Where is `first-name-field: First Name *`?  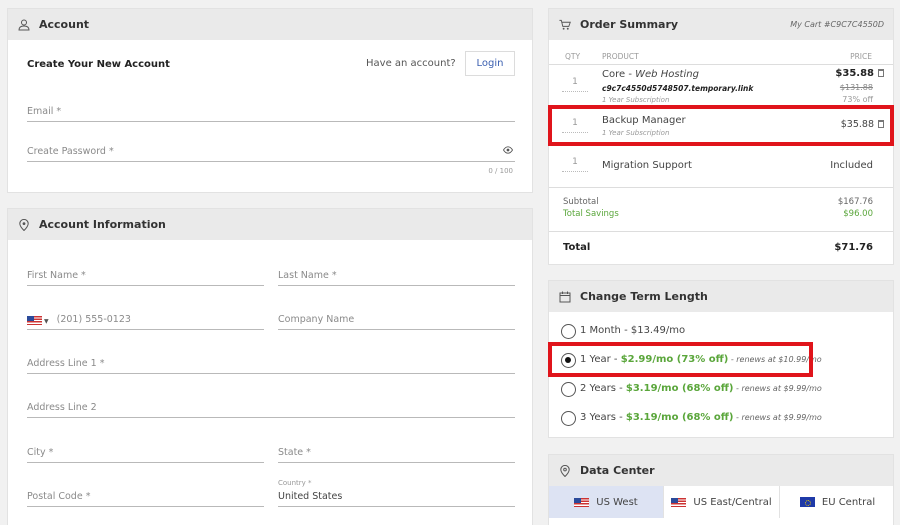
first-name-field: First Name * is located at coordinates (145, 275).